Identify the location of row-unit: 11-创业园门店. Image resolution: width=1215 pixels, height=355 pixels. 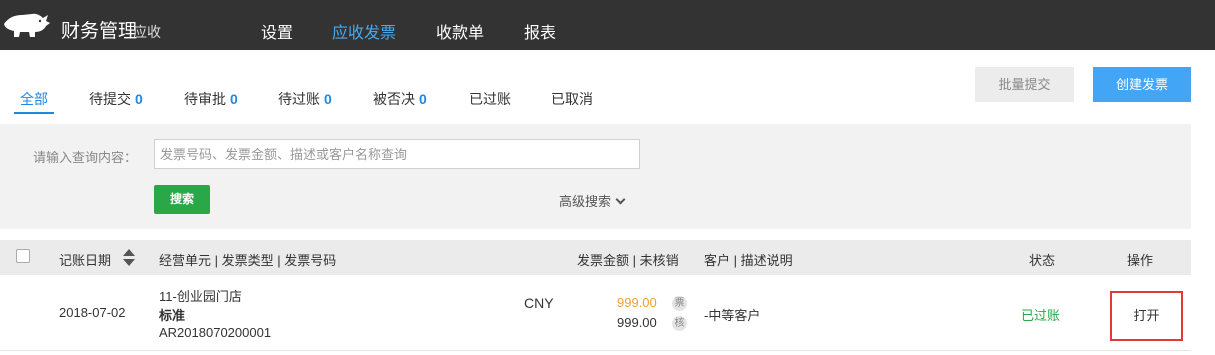
(200, 296).